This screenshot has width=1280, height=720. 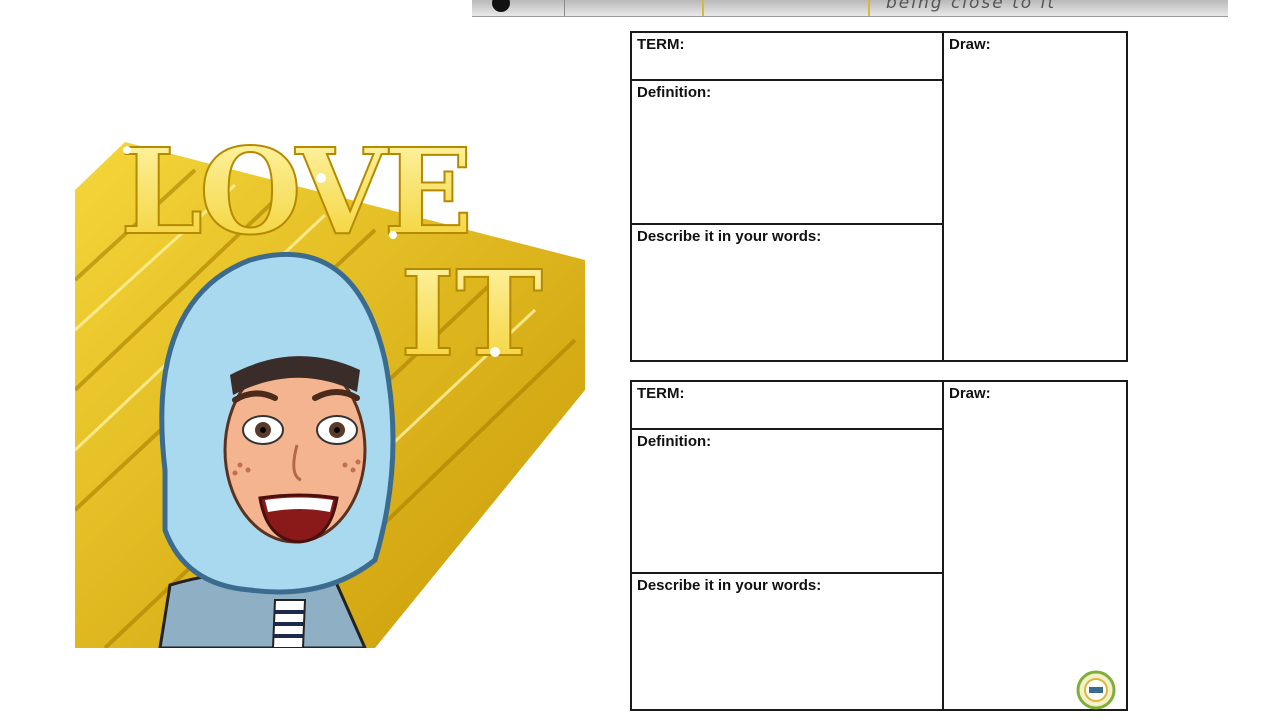 I want to click on strip-handwriting: being close to it, so click(x=971, y=6).